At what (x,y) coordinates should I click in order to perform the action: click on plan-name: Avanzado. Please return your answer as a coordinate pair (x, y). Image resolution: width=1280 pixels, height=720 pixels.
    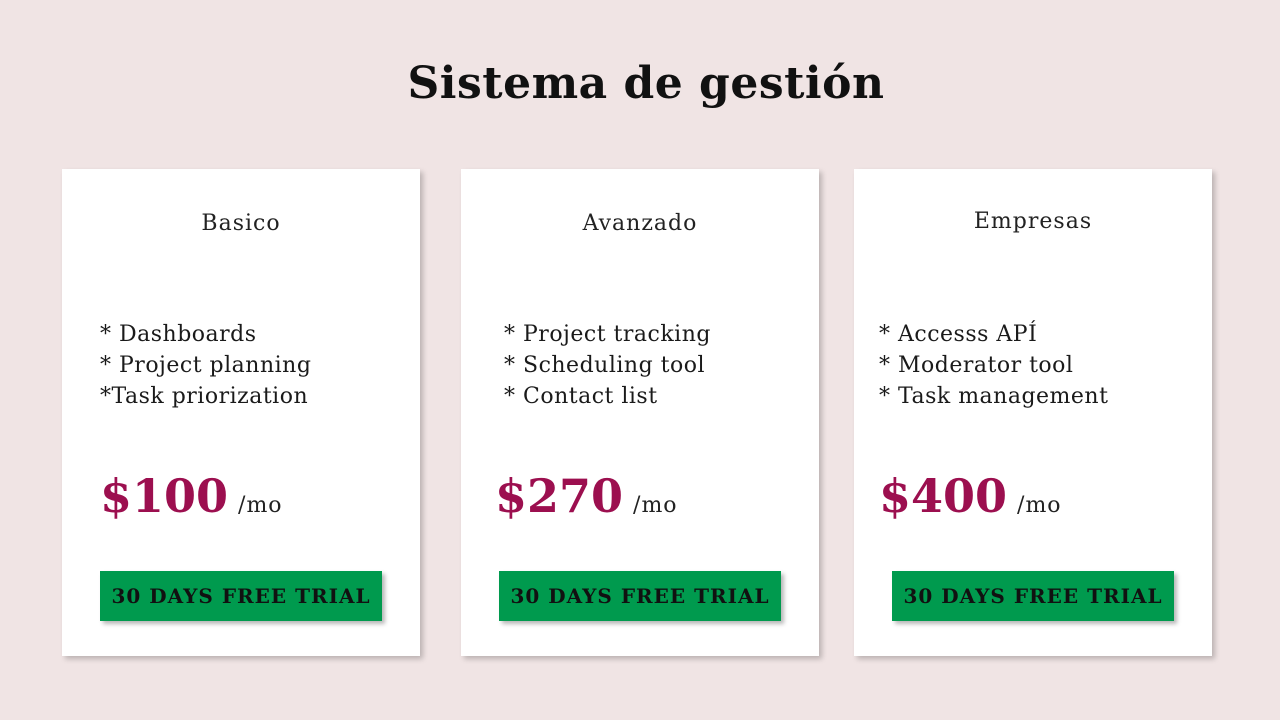
    Looking at the image, I should click on (640, 223).